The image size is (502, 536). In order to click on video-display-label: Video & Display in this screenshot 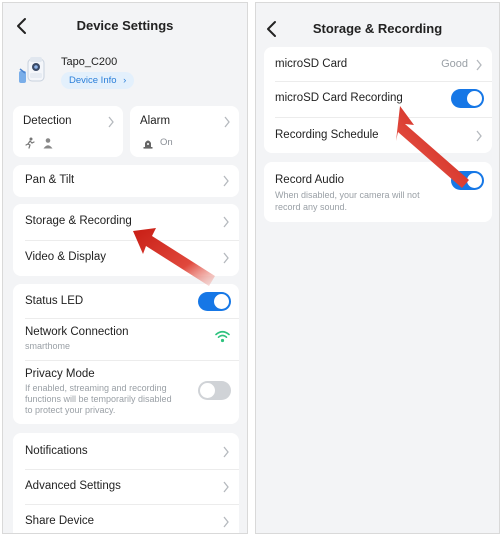, I will do `click(65, 257)`.